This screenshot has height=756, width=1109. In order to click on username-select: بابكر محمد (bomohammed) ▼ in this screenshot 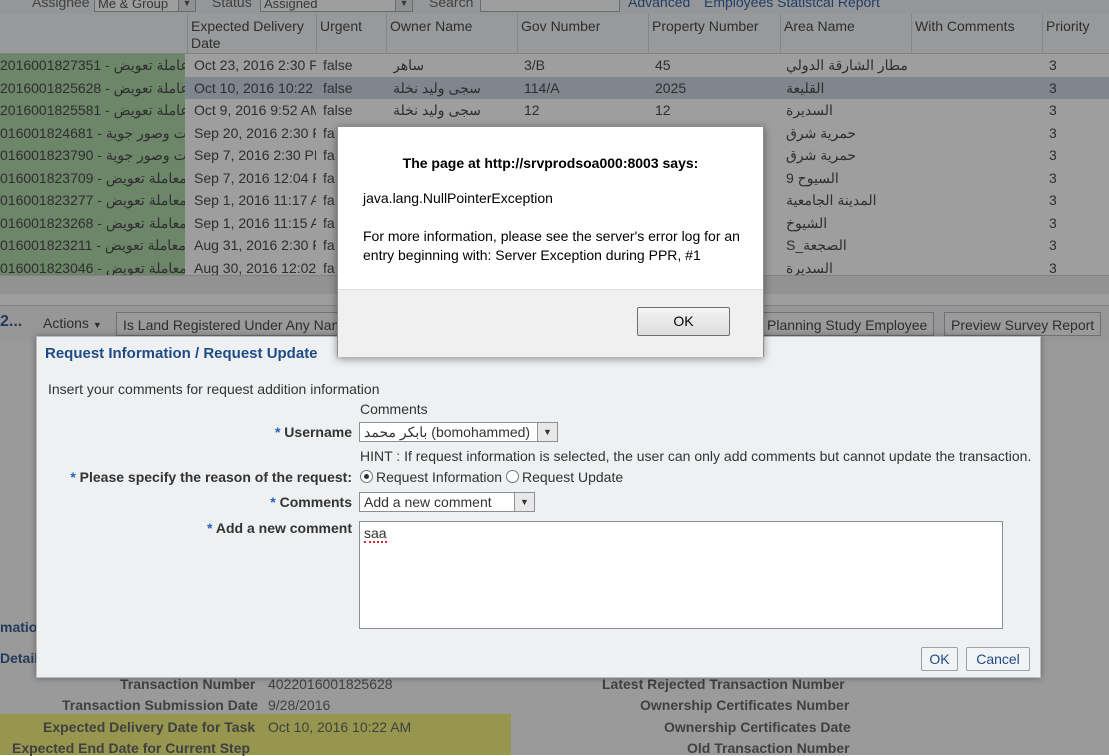, I will do `click(458, 432)`.